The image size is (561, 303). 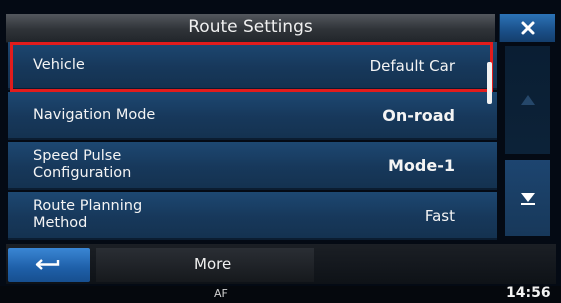 I want to click on return-arrow-icon, so click(x=47, y=264).